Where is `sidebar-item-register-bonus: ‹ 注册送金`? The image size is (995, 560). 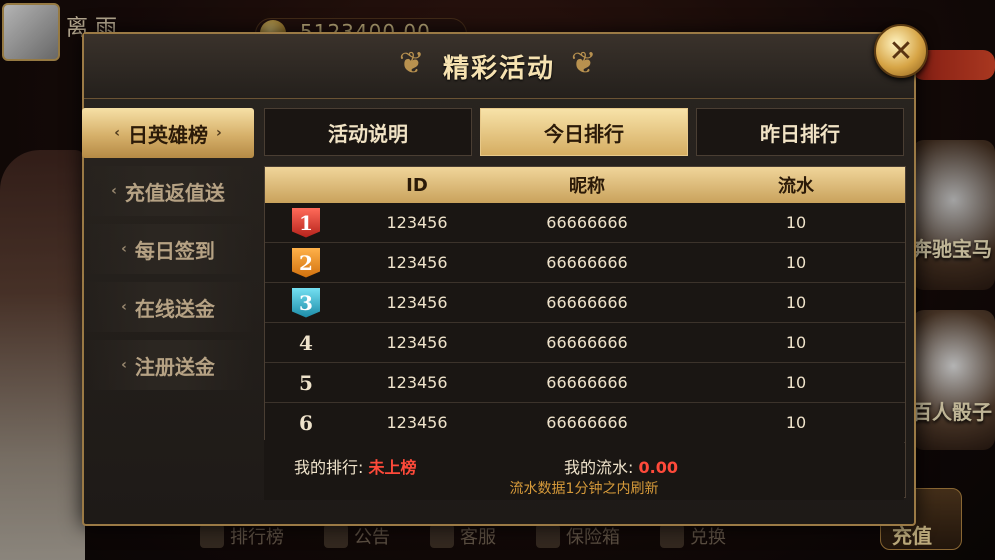
sidebar-item-register-bonus: ‹ 注册送金 is located at coordinates (168, 365).